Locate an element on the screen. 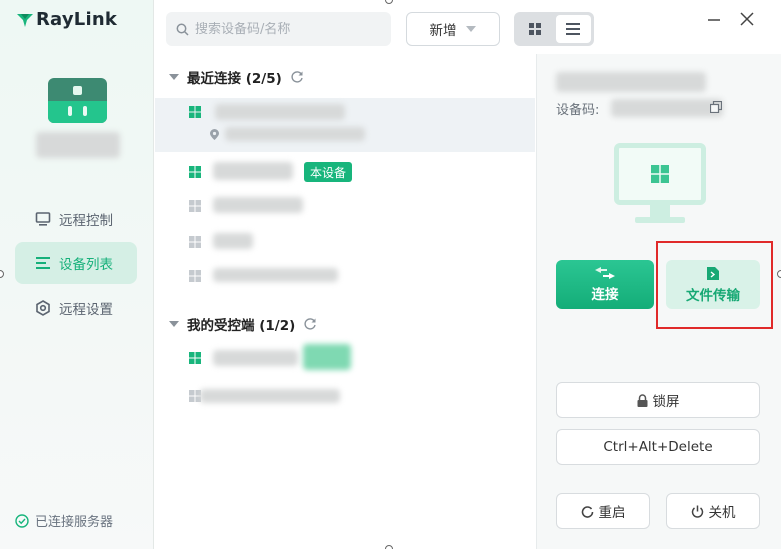  ctrl-alt-delete-label: Ctrl+Alt+Delete is located at coordinates (658, 447).